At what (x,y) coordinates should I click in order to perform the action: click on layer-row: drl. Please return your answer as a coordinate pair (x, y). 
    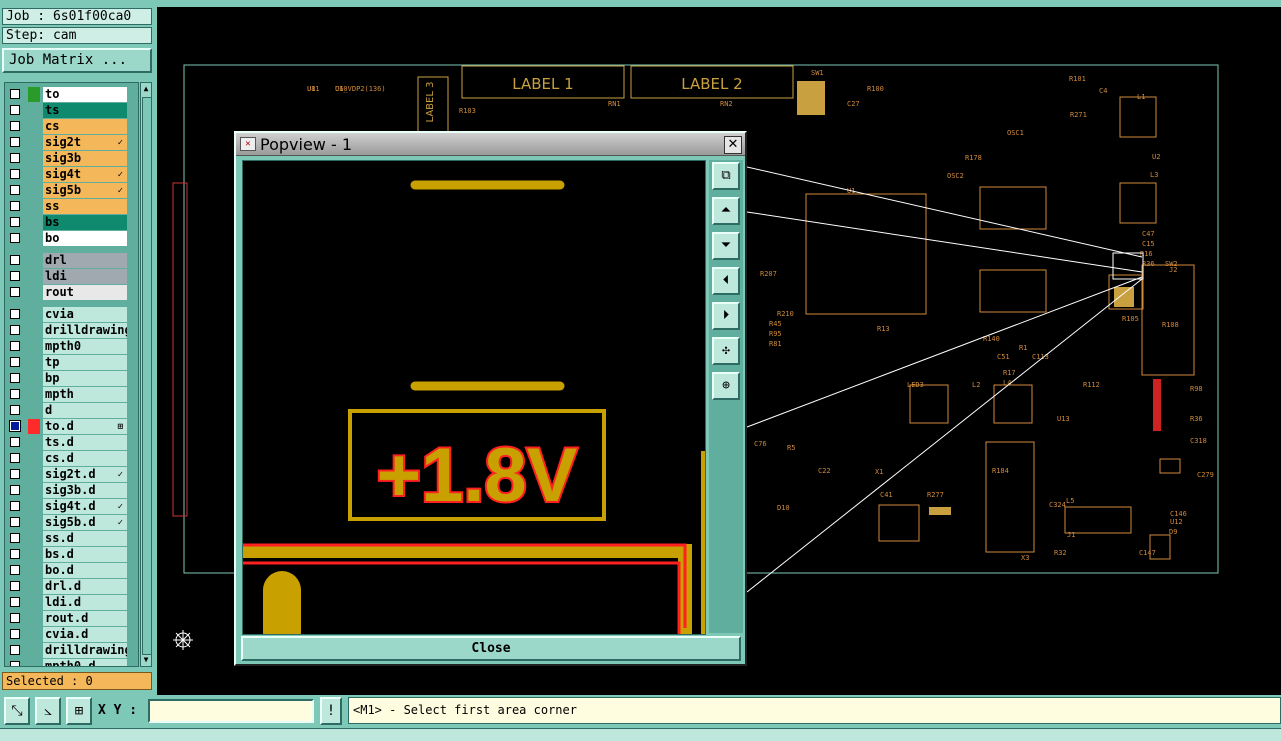
    Looking at the image, I should click on (72, 260).